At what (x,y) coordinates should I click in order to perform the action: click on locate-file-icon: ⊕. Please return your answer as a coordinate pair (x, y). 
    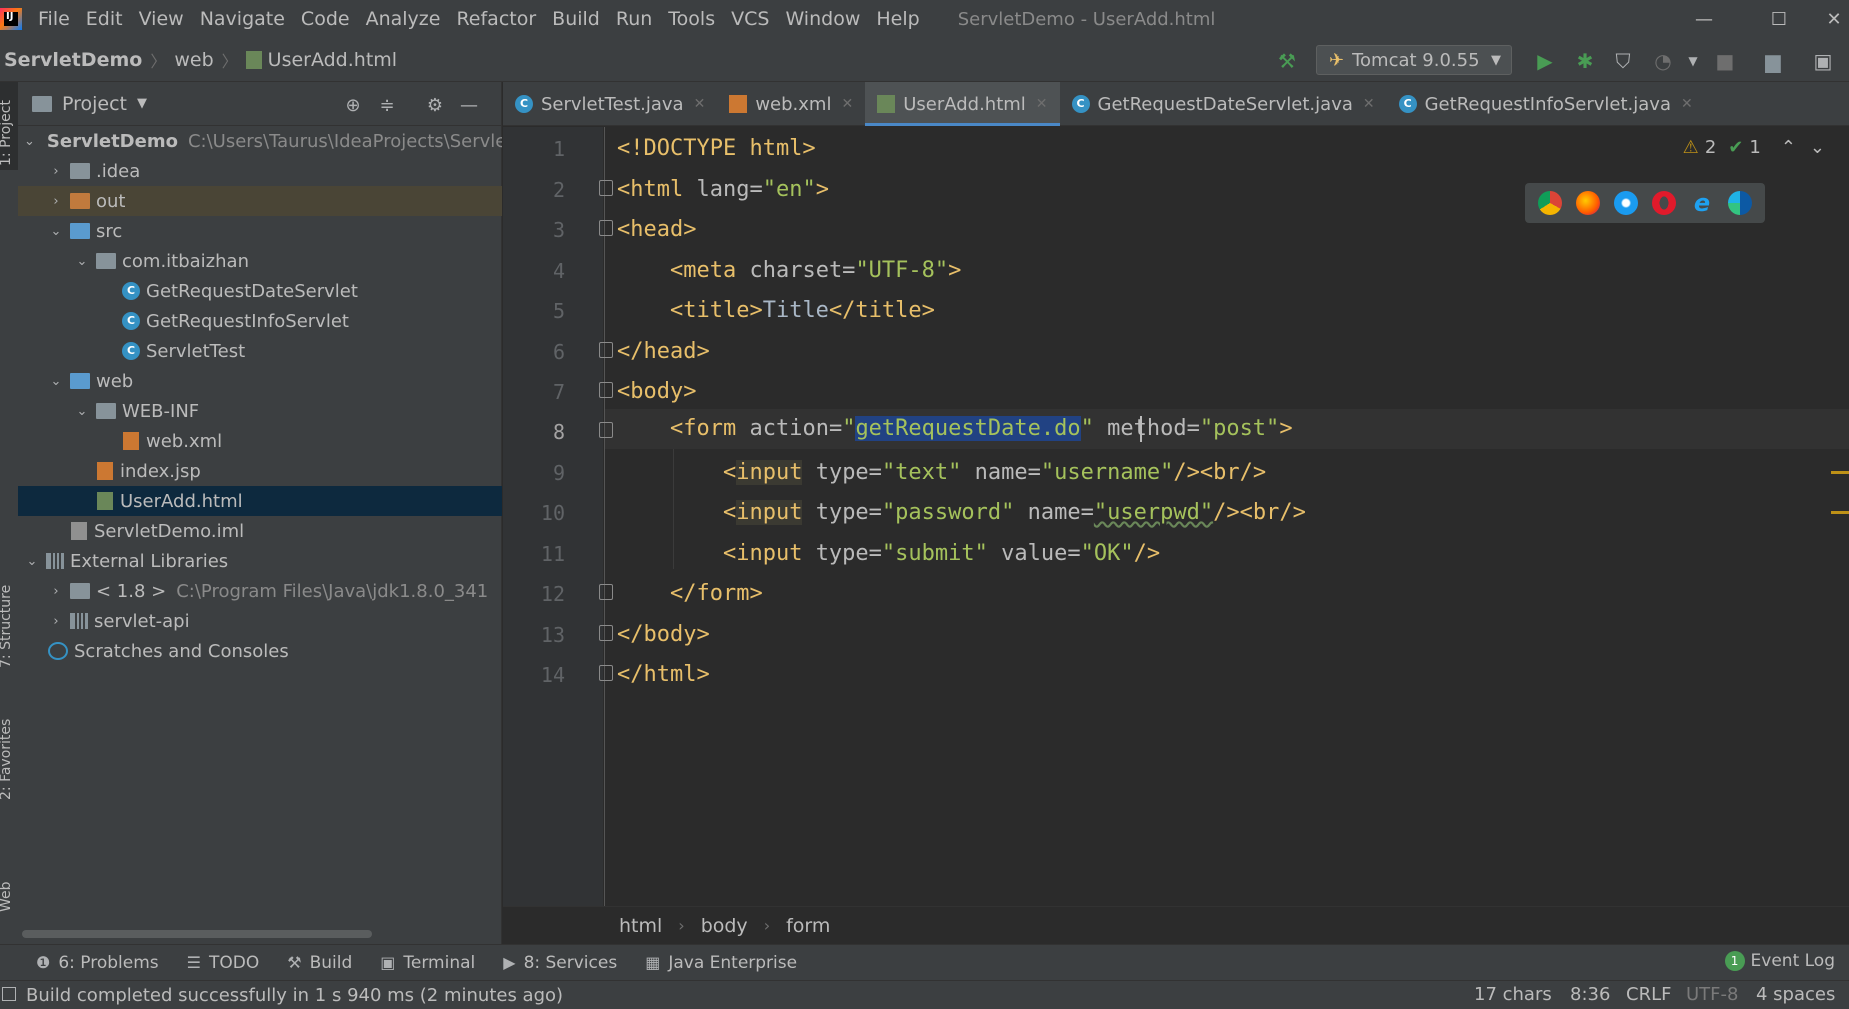
    Looking at the image, I should click on (353, 105).